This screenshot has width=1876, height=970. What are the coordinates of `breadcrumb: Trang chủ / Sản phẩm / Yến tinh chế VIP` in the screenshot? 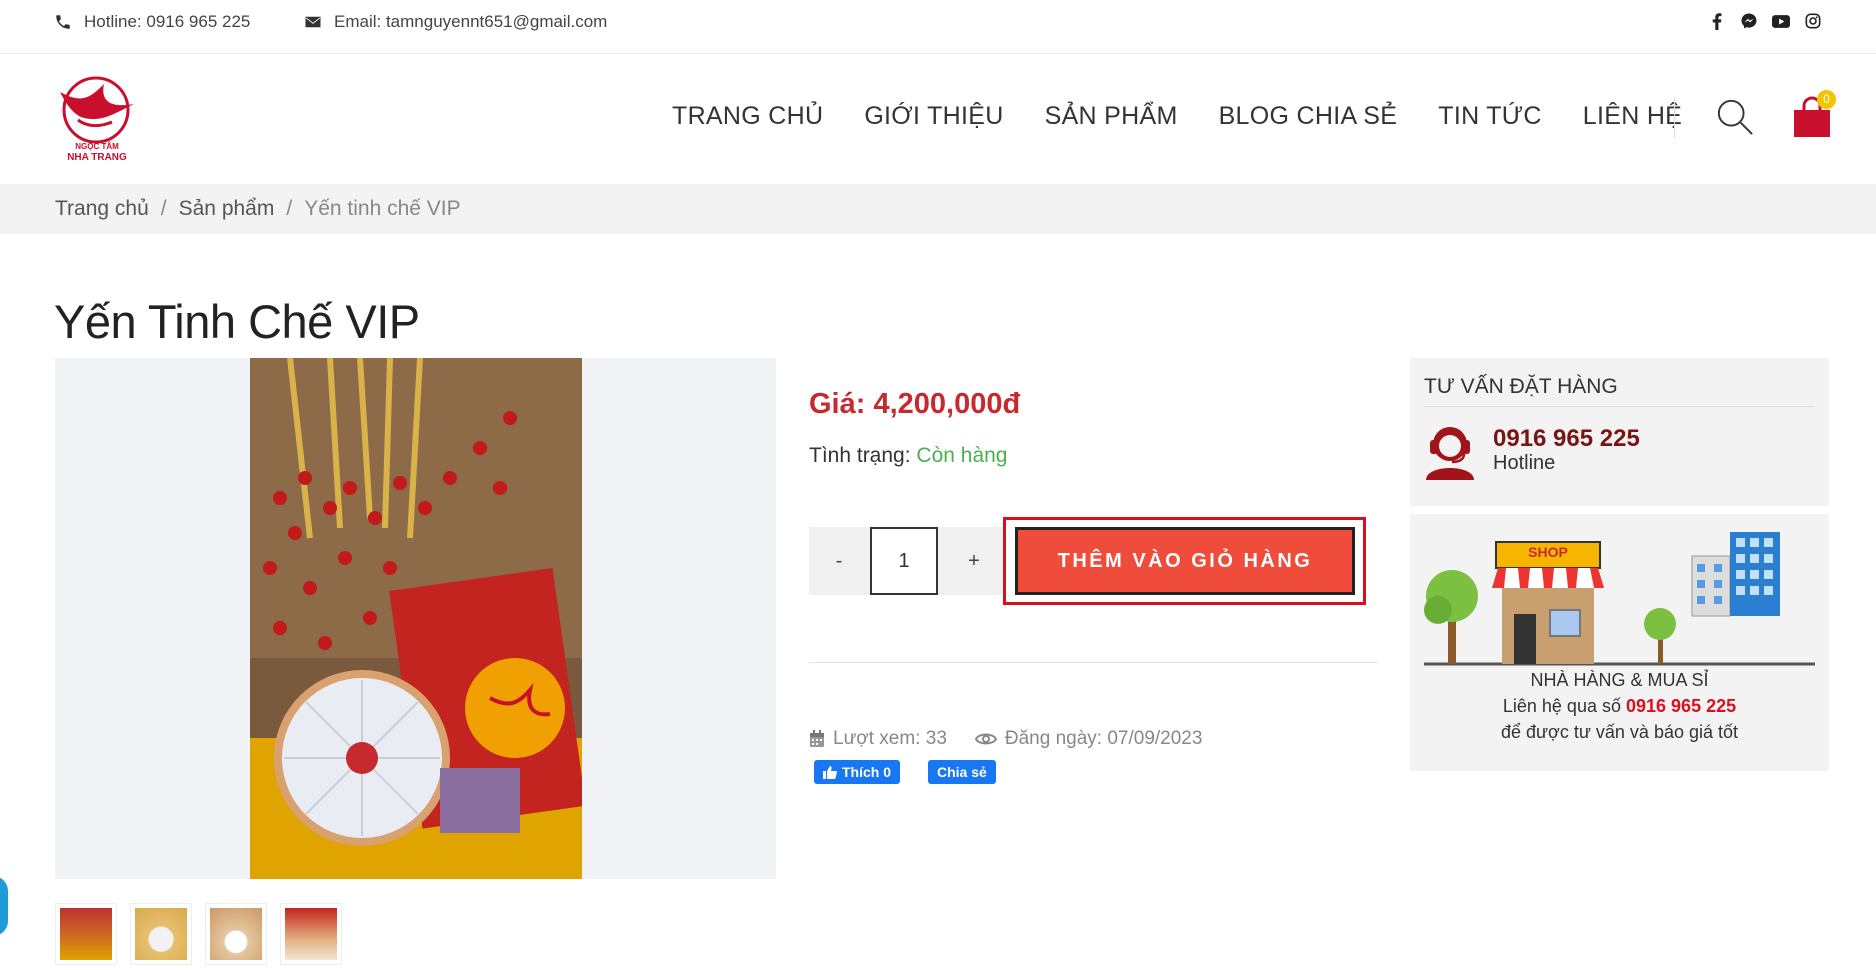 It's located at (258, 209).